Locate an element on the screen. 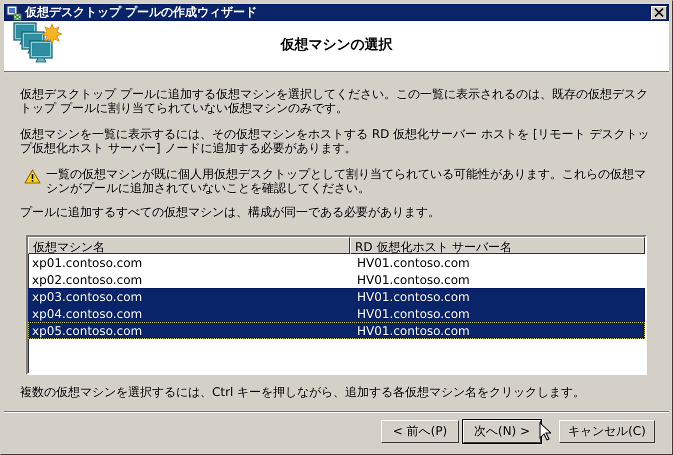  description-text: 仮想マシンを一覧に表示するには、その仮想マシンをホストする RD 仮想化サーバー ホストを [リモート デスクトップ仮想化ホスト サーバー] ノードに追加する必要があります。 is located at coordinates (335, 141).